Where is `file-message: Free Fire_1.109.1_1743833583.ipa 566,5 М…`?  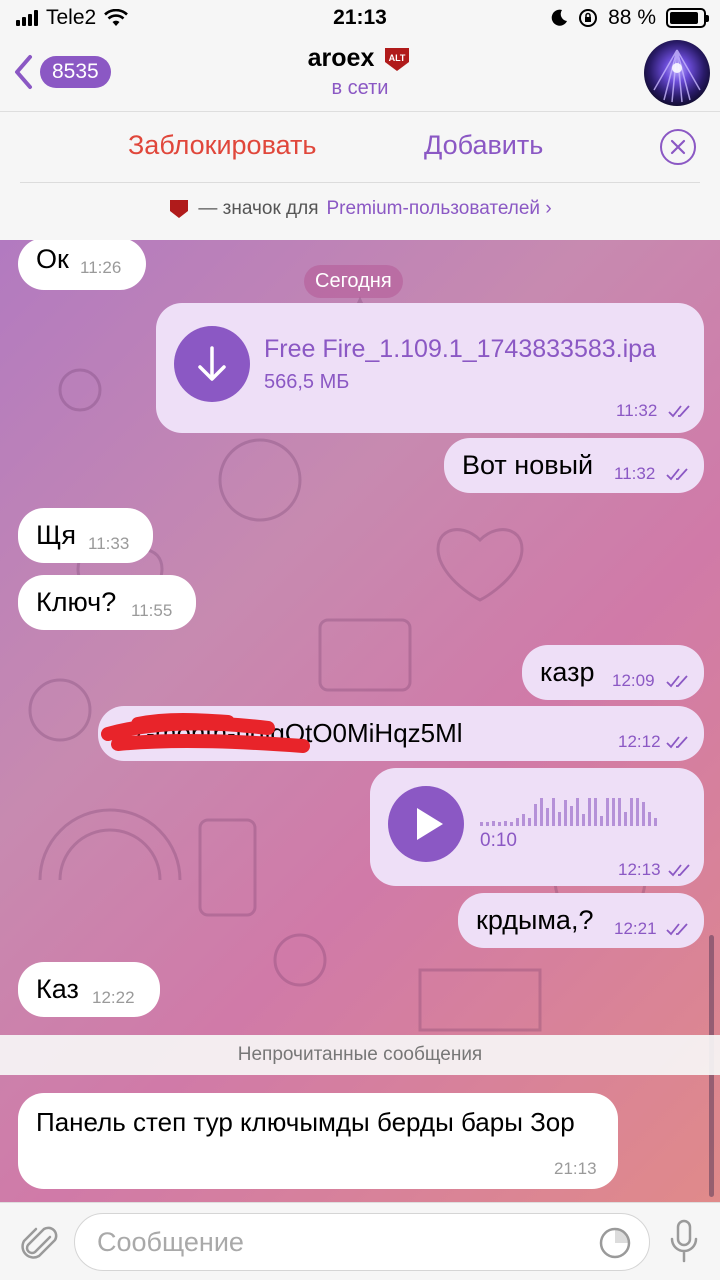
file-message: Free Fire_1.109.1_1743833583.ipa 566,5 М… is located at coordinates (430, 368).